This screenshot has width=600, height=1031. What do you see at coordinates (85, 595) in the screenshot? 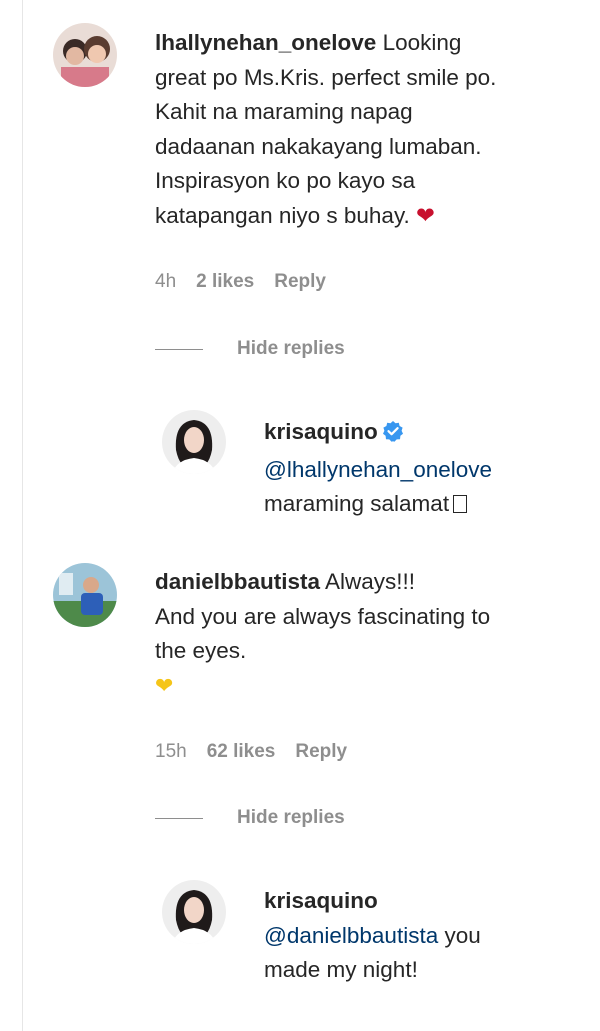
I see `avatar-danielbbautista` at bounding box center [85, 595].